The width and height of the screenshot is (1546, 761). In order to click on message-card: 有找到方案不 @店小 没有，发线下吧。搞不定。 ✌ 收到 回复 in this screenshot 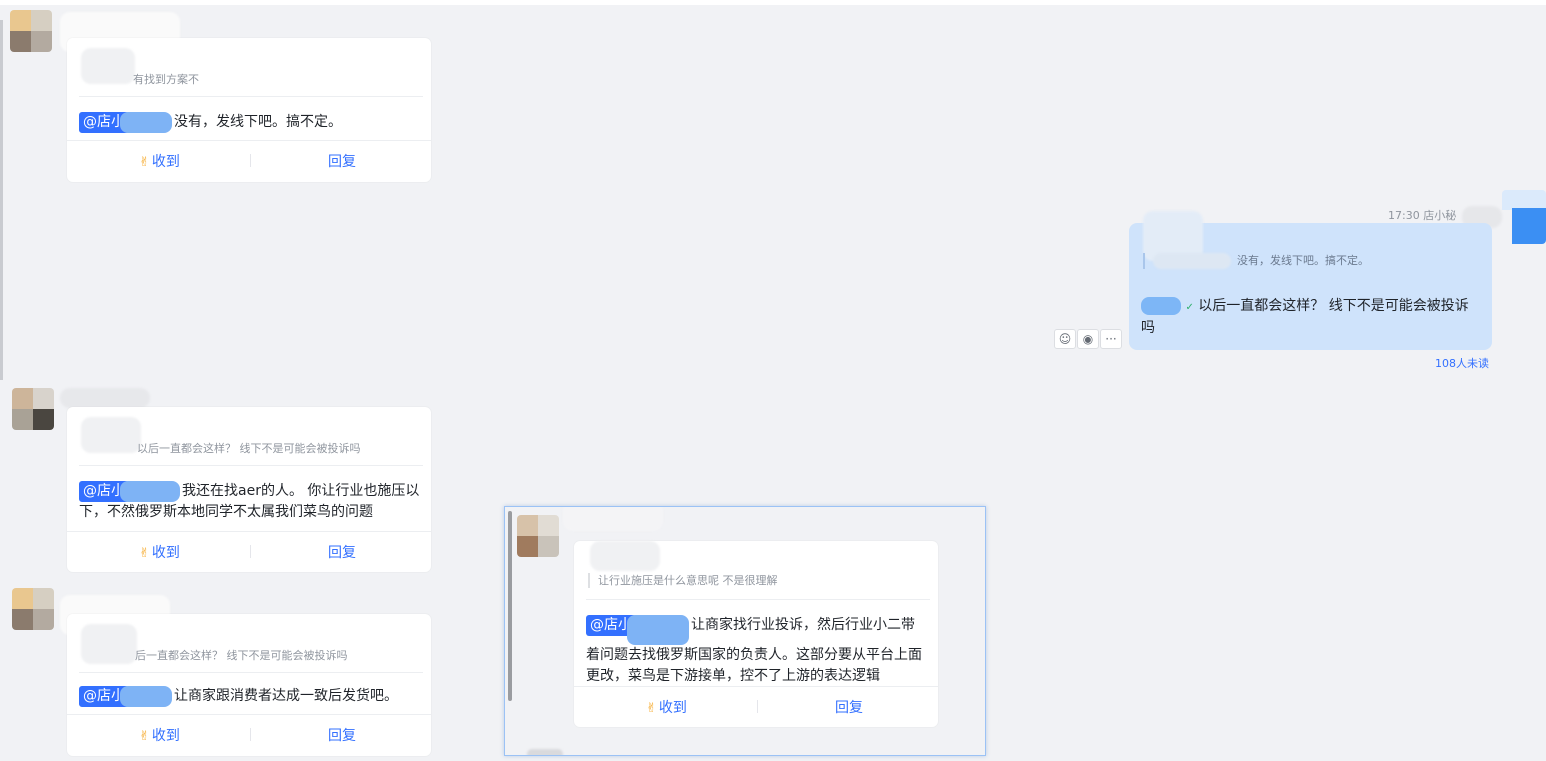, I will do `click(249, 110)`.